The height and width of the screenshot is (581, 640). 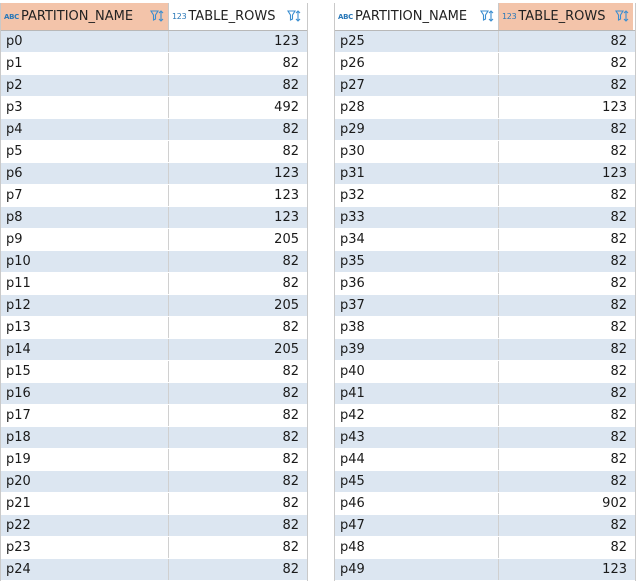 I want to click on table-row: p34 82, so click(x=485, y=240).